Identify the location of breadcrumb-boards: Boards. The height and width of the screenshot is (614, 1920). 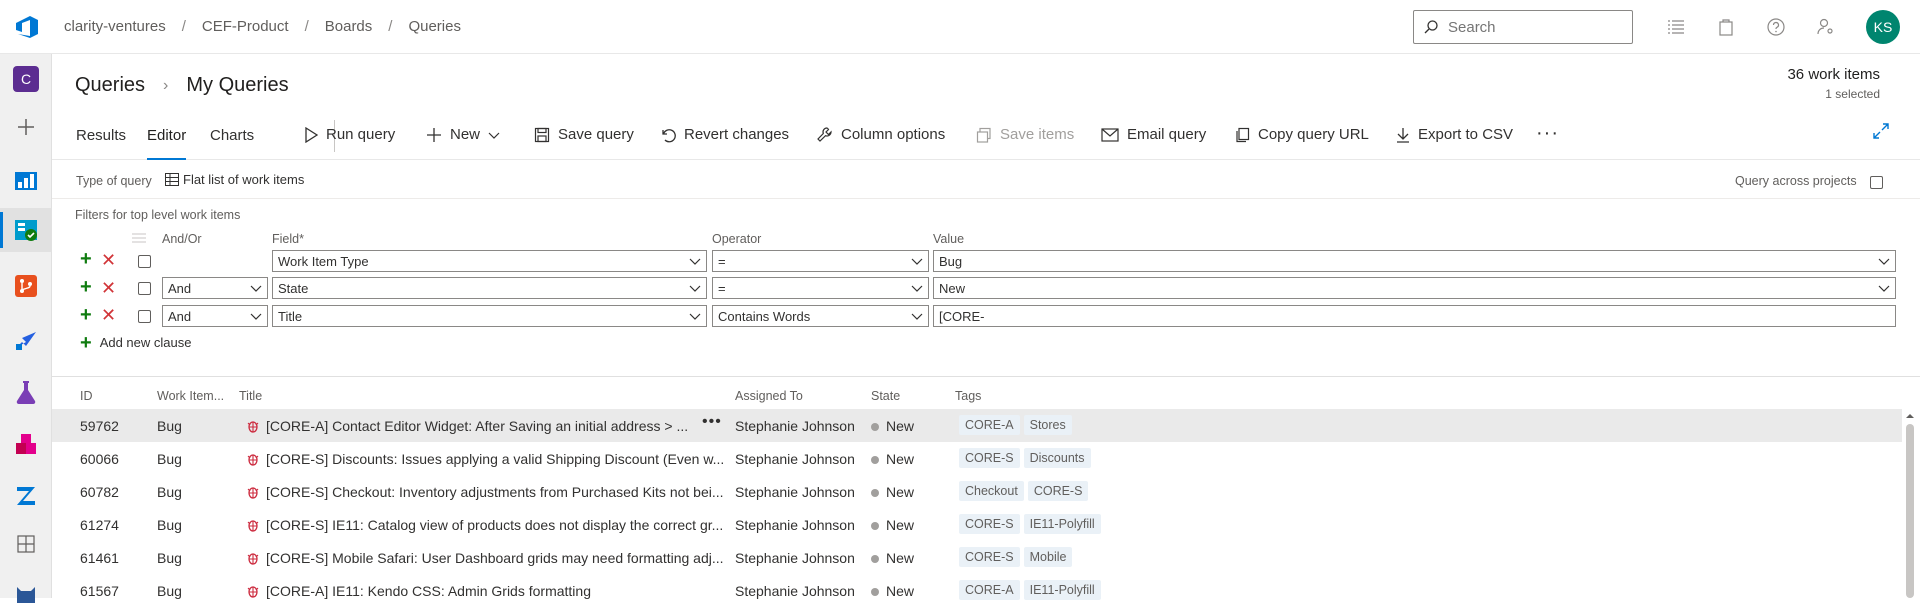
(349, 26).